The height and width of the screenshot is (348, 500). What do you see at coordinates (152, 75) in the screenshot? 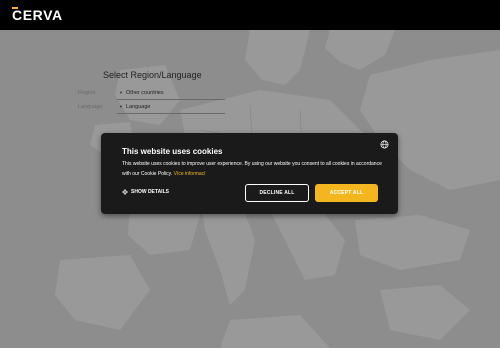
I see `region-select-title: Select Region/Language` at bounding box center [152, 75].